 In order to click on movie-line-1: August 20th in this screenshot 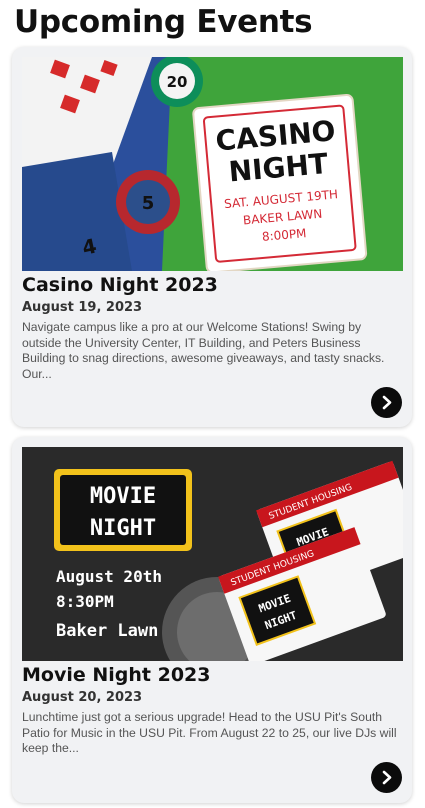, I will do `click(109, 576)`.